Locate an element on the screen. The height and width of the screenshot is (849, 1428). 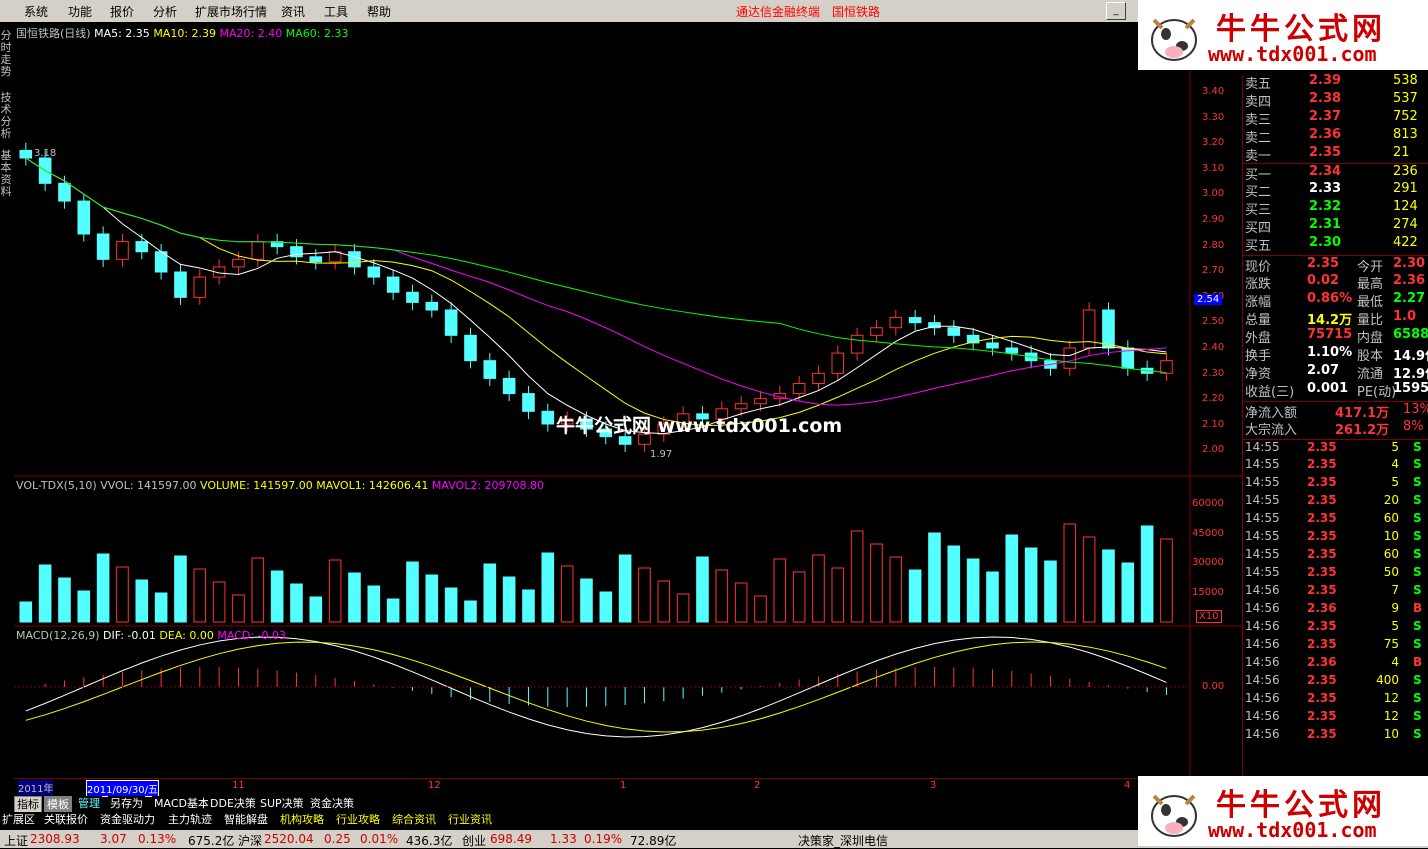
ext-tab-2: 资金驱动力 is located at coordinates (127, 819).